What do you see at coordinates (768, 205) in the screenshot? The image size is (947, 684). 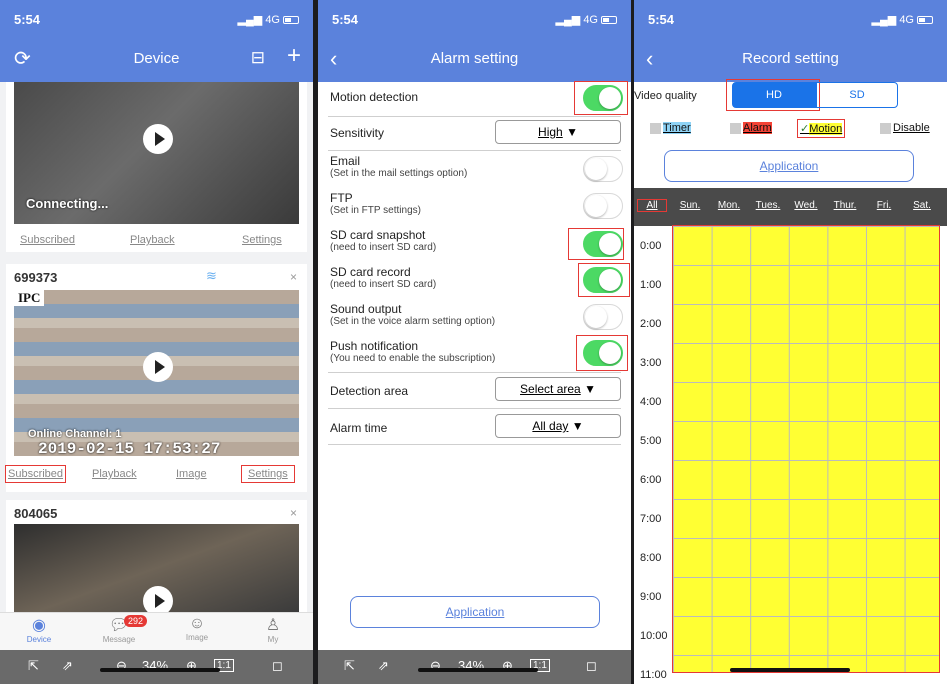 I see `column-tues: Tues.` at bounding box center [768, 205].